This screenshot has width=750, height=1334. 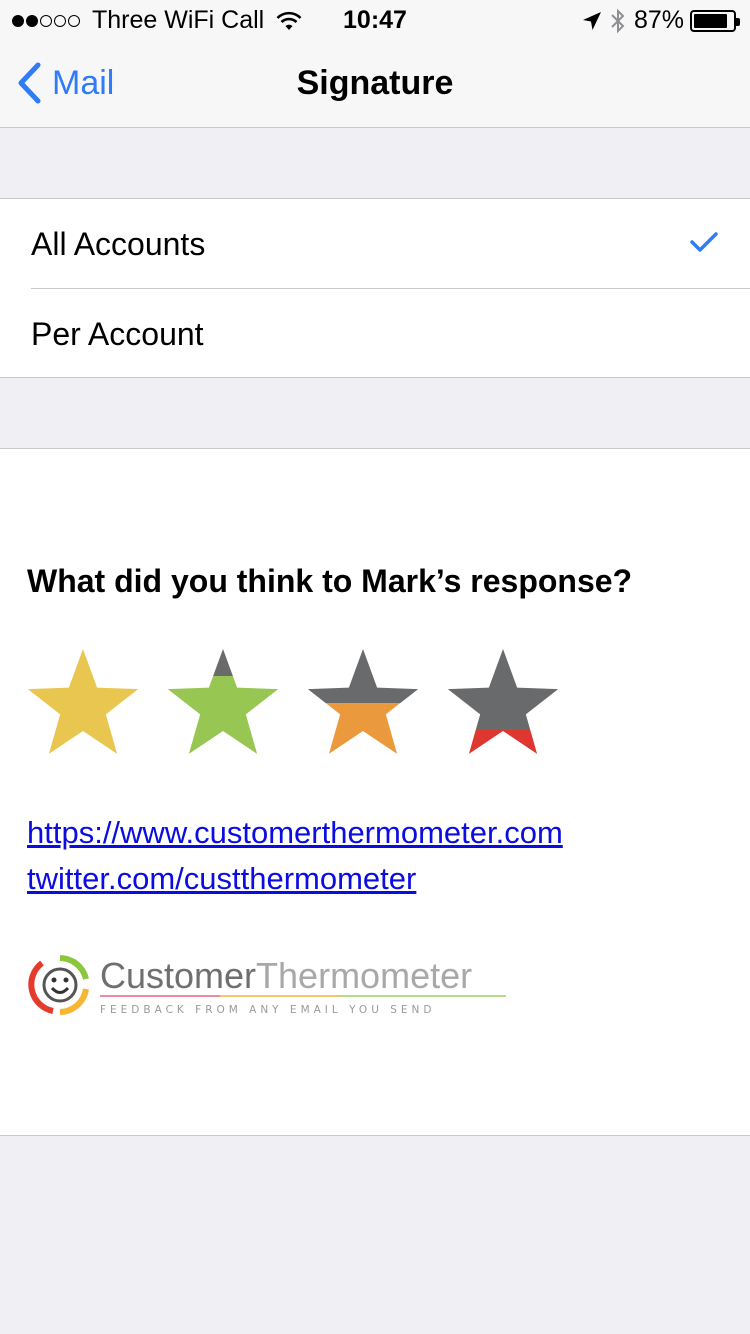 I want to click on star-rating-3-icon, so click(x=363, y=702).